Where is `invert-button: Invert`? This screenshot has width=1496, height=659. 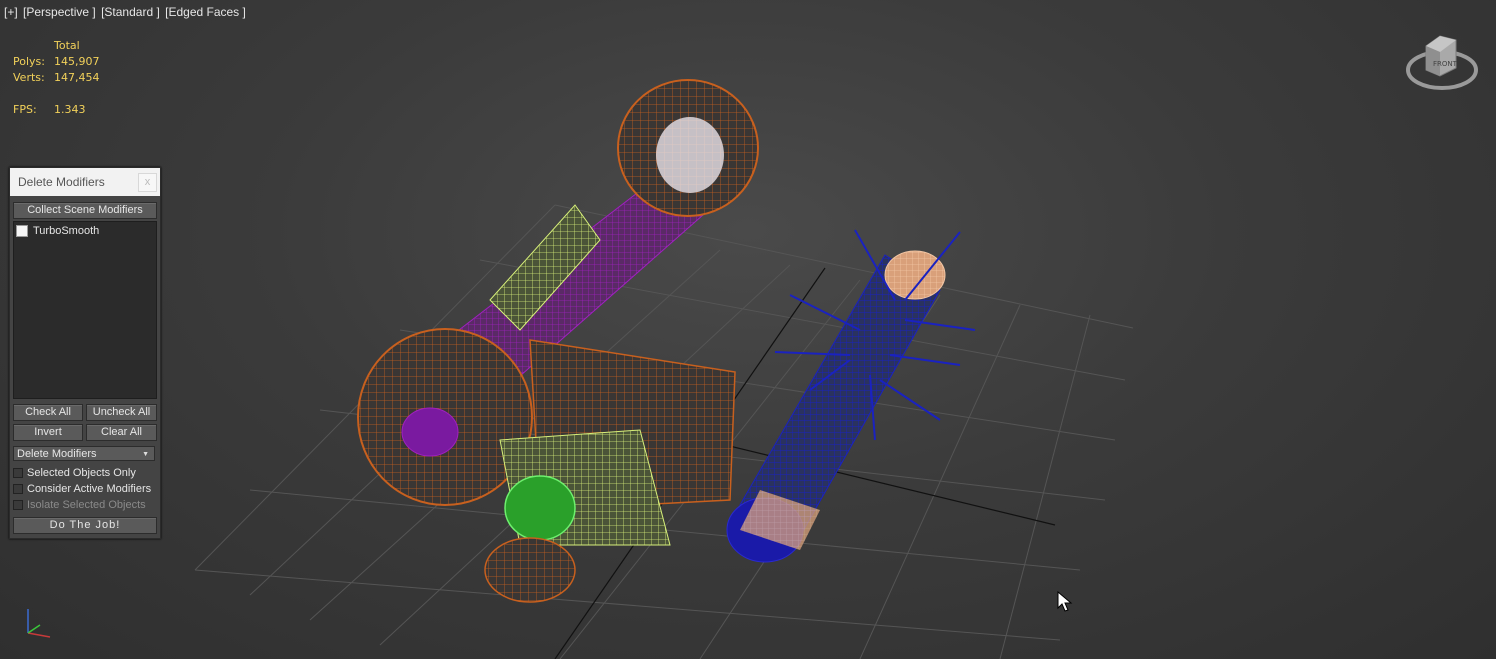 invert-button: Invert is located at coordinates (48, 432).